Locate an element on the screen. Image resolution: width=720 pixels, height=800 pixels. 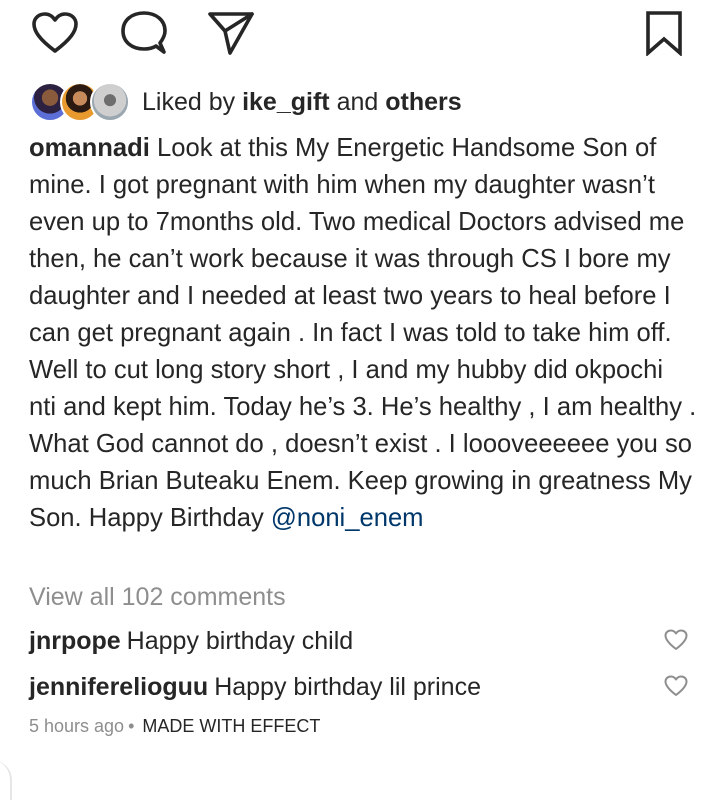
heart-outline-icon is located at coordinates (55, 33).